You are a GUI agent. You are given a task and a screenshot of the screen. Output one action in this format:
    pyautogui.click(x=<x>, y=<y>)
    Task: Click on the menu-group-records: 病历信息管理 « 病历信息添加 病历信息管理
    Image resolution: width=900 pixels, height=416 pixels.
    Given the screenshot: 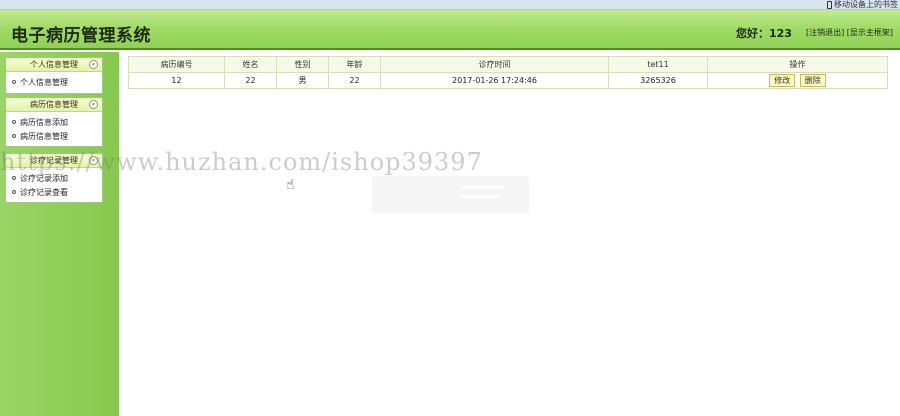 What is the action you would take?
    pyautogui.click(x=54, y=122)
    